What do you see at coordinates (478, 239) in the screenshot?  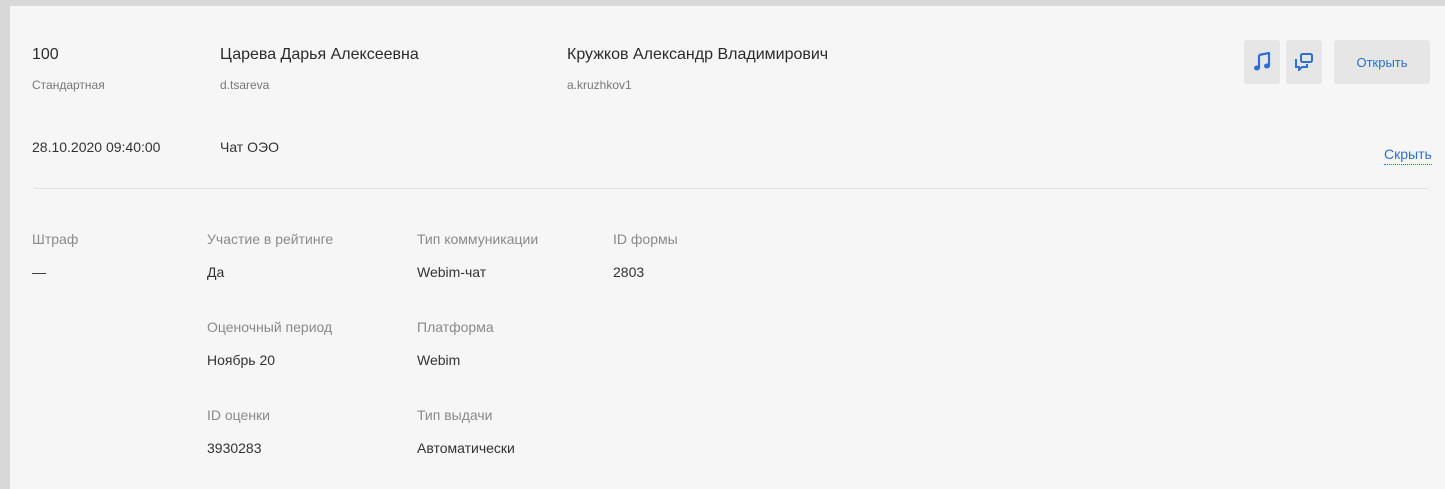 I see `communication-type-label: Тип коммуникации` at bounding box center [478, 239].